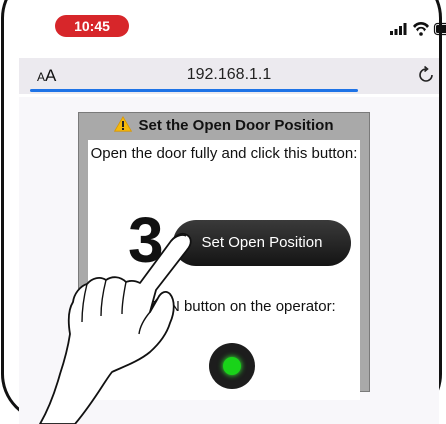 This screenshot has width=446, height=424. What do you see at coordinates (232, 25) in the screenshot?
I see `status-bar: 10:45` at bounding box center [232, 25].